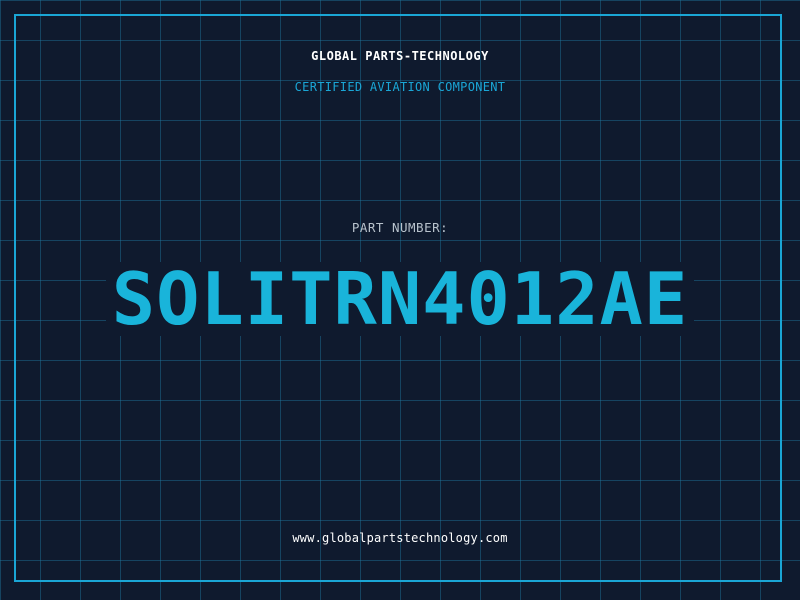 Image resolution: width=800 pixels, height=600 pixels. What do you see at coordinates (400, 227) in the screenshot?
I see `part-number-label: PART NUMBER:` at bounding box center [400, 227].